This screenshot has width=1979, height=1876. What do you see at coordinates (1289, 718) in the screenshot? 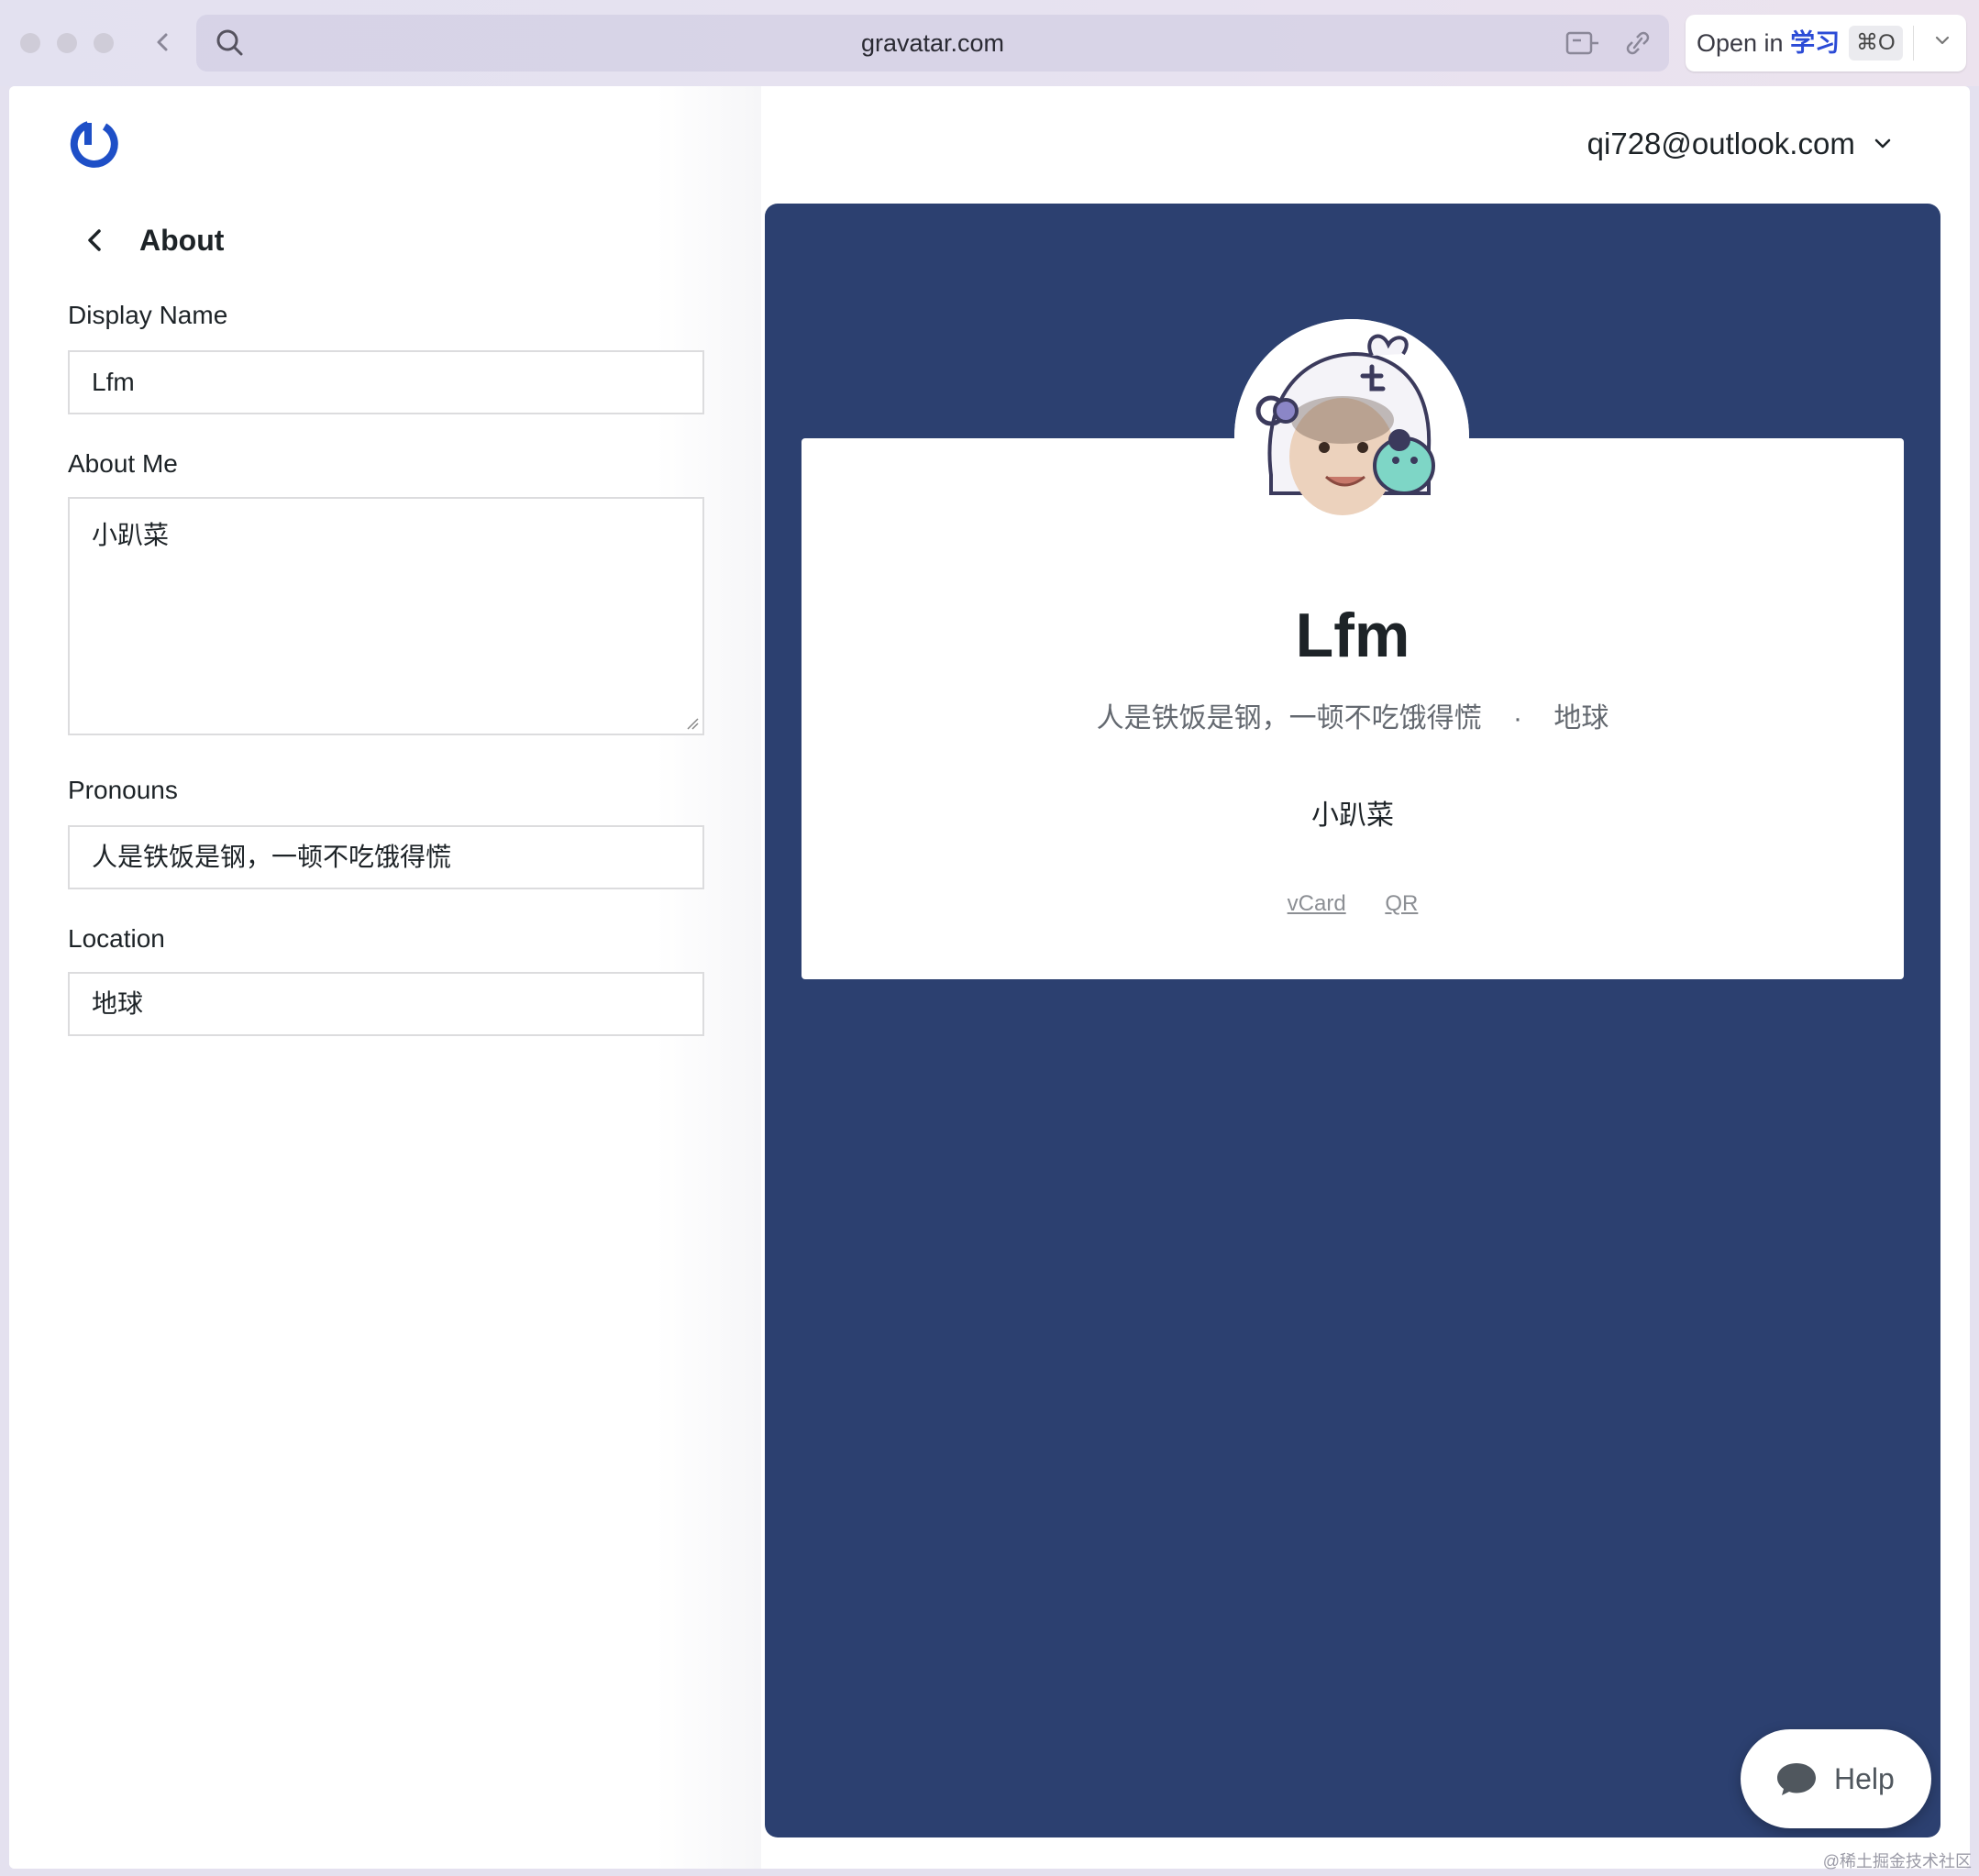
I see `profile-pronouns: 人是铁饭是钢，一顿不吃饿得慌` at bounding box center [1289, 718].